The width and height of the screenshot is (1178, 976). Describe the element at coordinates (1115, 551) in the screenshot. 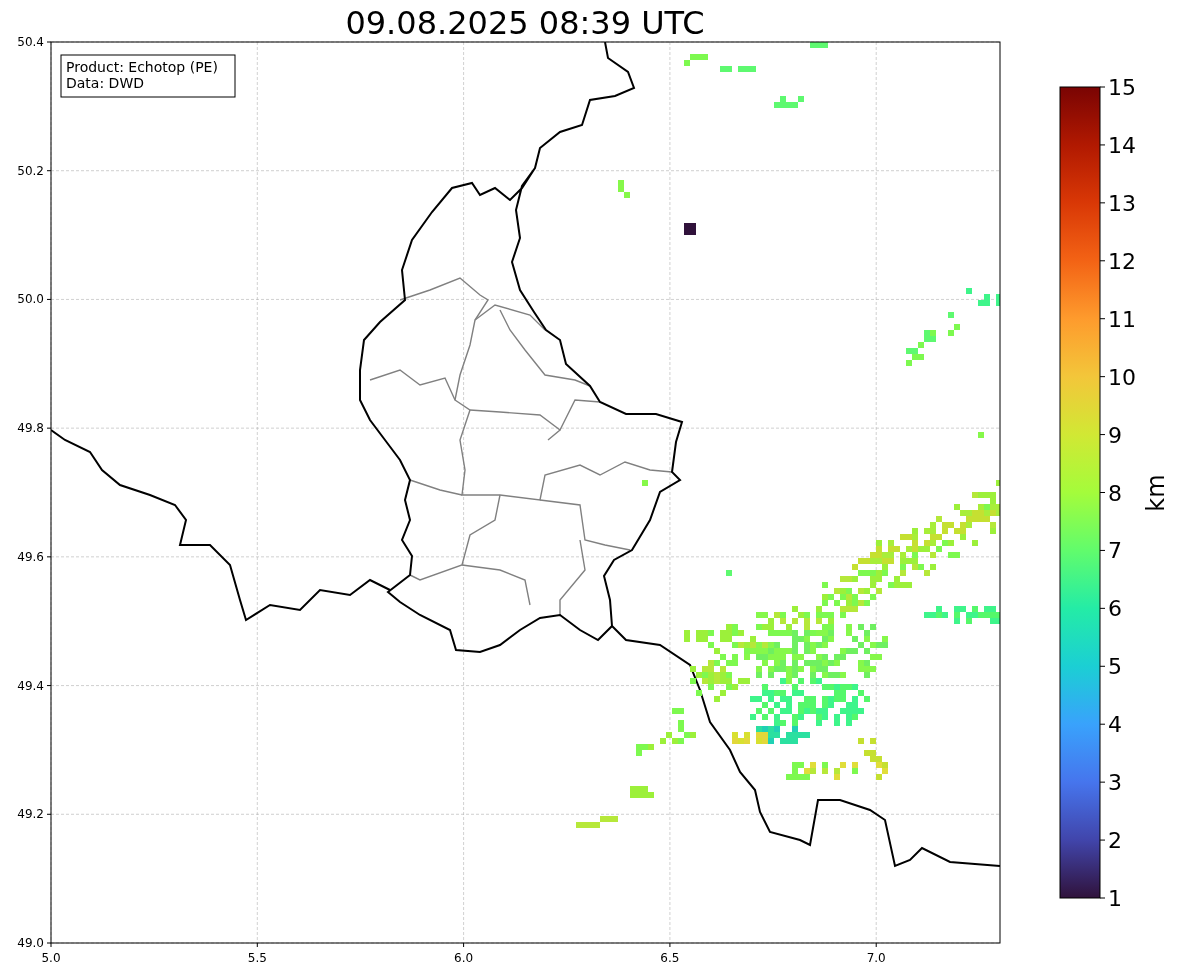

I see `colorbar-tick-label: 7` at that location.